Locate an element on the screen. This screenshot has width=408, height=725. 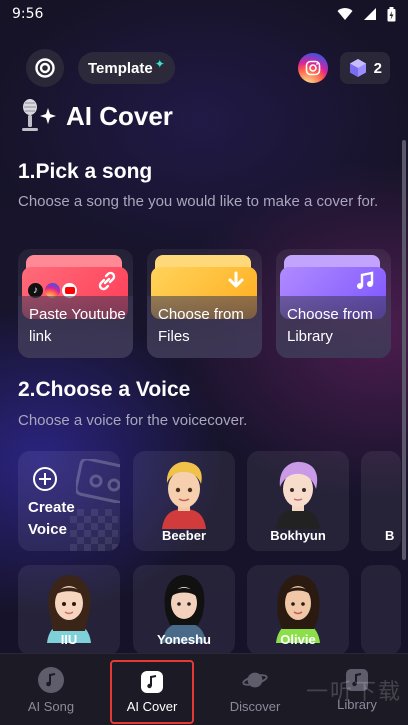
tab-label: AI Cover is located at coordinates (152, 706).